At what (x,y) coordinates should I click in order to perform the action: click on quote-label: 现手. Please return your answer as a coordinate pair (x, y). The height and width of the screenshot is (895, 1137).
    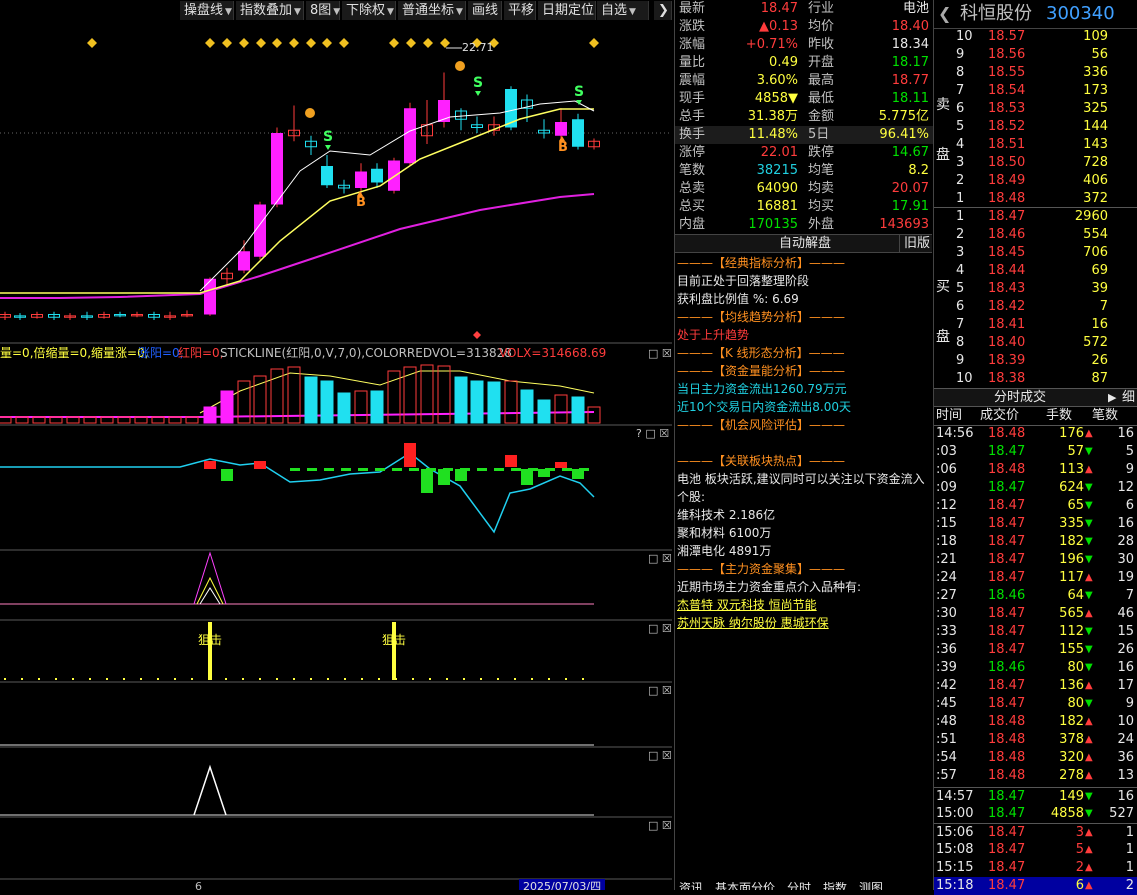
    Looking at the image, I should click on (692, 98).